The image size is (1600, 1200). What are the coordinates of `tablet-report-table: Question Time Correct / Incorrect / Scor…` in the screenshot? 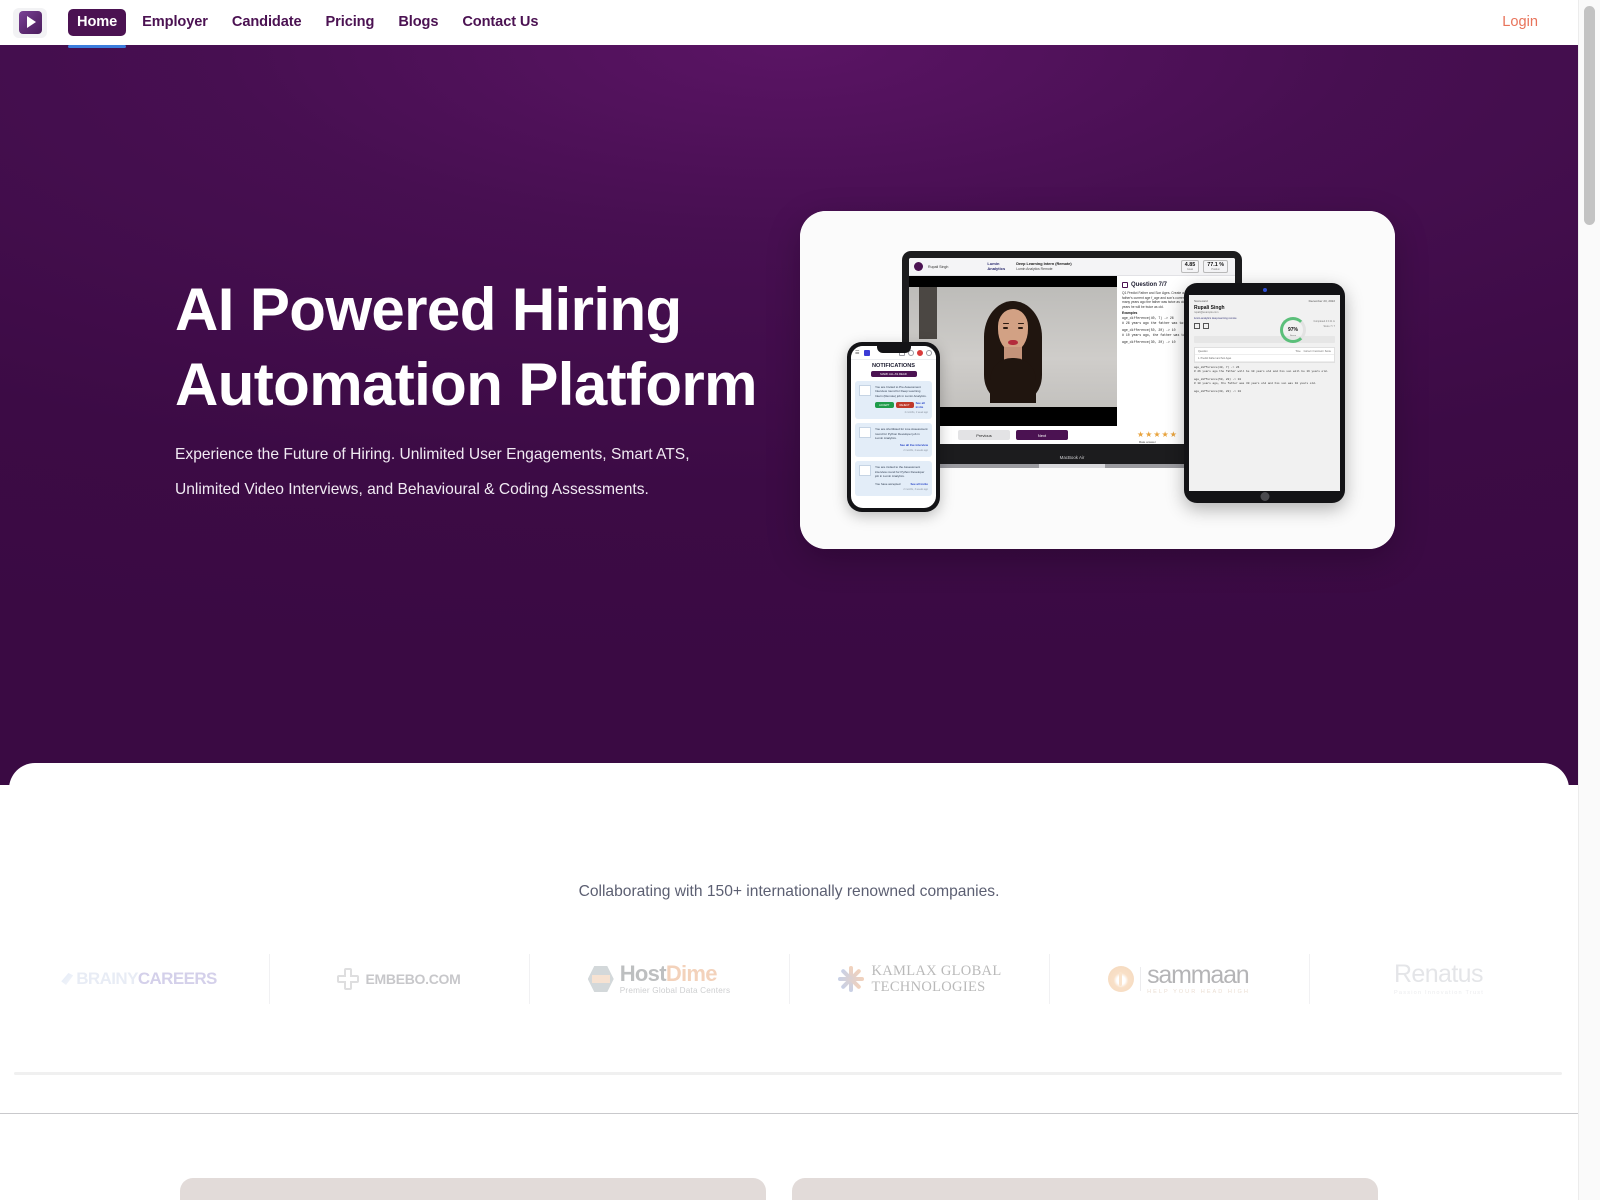 It's located at (1264, 355).